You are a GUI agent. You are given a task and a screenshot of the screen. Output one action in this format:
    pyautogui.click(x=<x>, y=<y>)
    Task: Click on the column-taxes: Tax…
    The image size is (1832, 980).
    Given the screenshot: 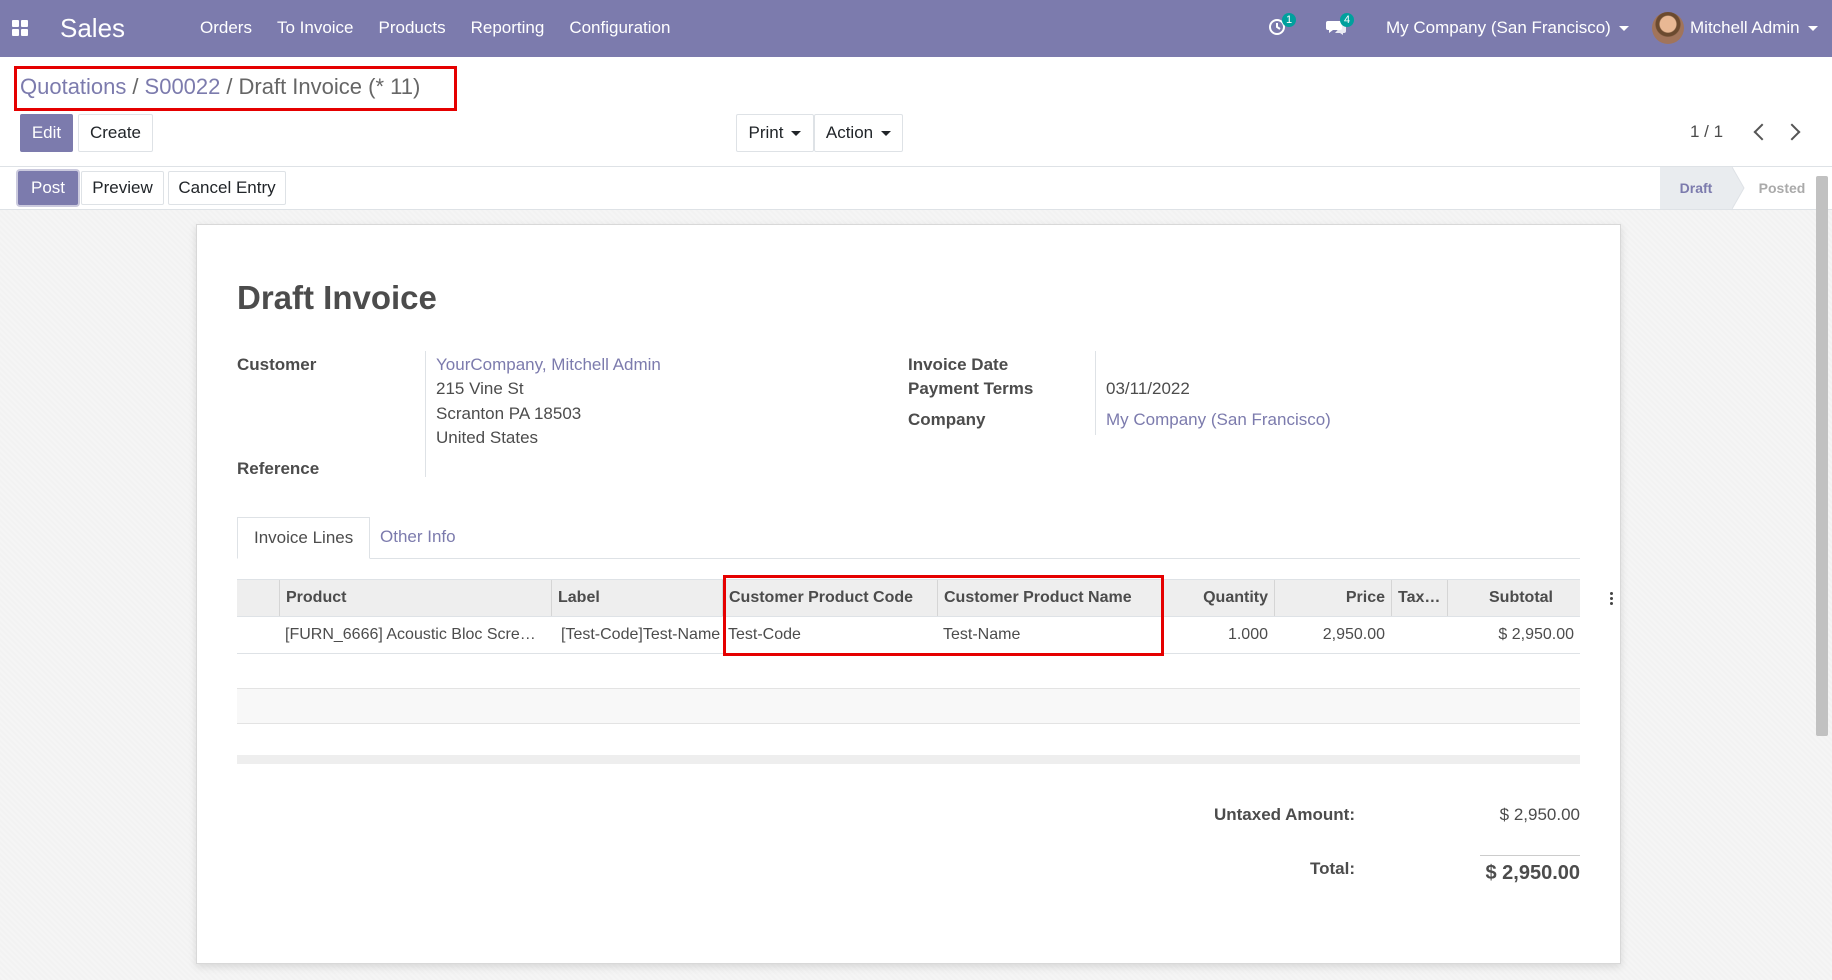 What is the action you would take?
    pyautogui.click(x=1419, y=598)
    